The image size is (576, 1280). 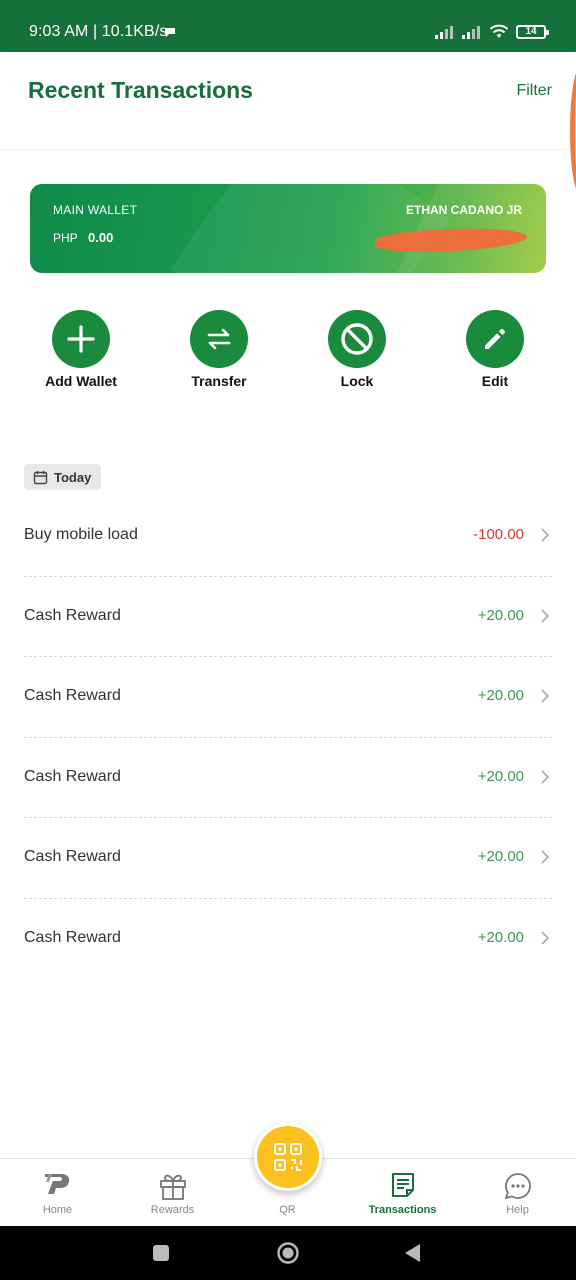 What do you see at coordinates (357, 381) in the screenshot?
I see `action-label: Lock` at bounding box center [357, 381].